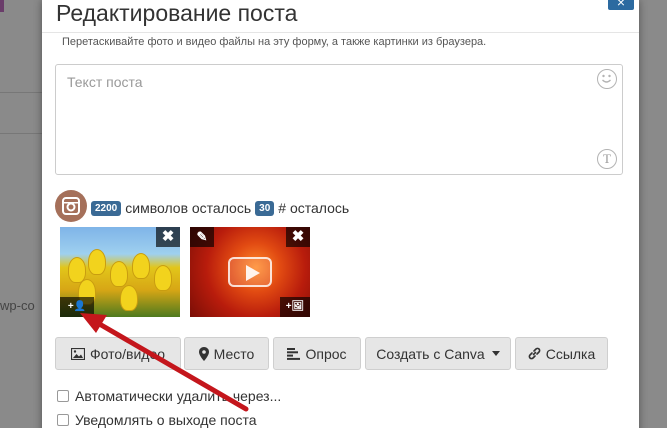 The image size is (667, 428). Describe the element at coordinates (63, 420) in the screenshot. I see `notify-checkbox` at that location.